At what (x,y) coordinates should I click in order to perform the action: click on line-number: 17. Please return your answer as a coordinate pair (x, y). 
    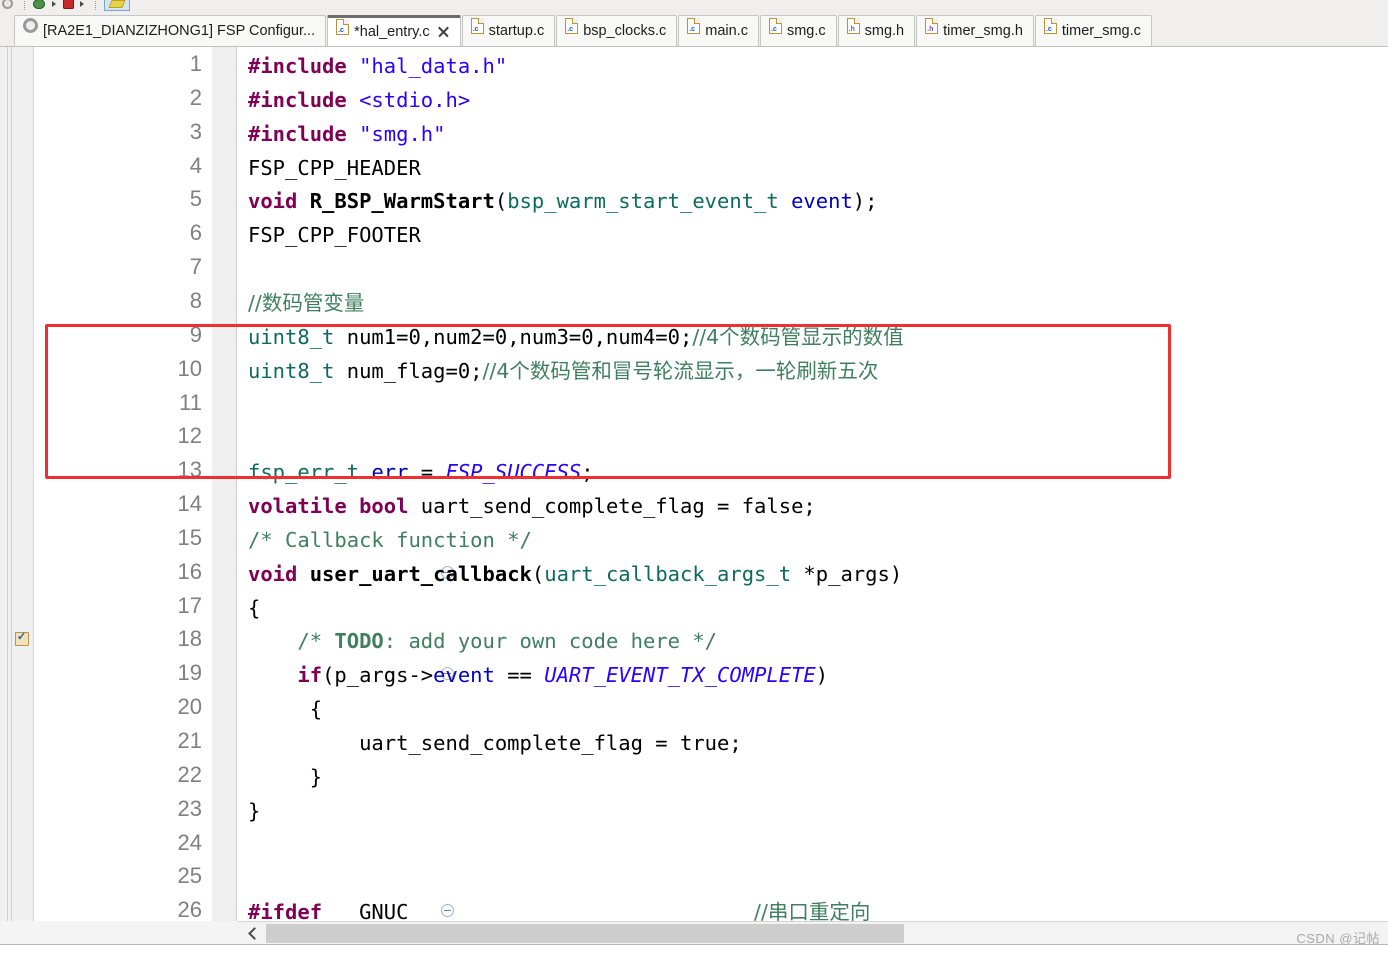
    Looking at the image, I should click on (189, 605).